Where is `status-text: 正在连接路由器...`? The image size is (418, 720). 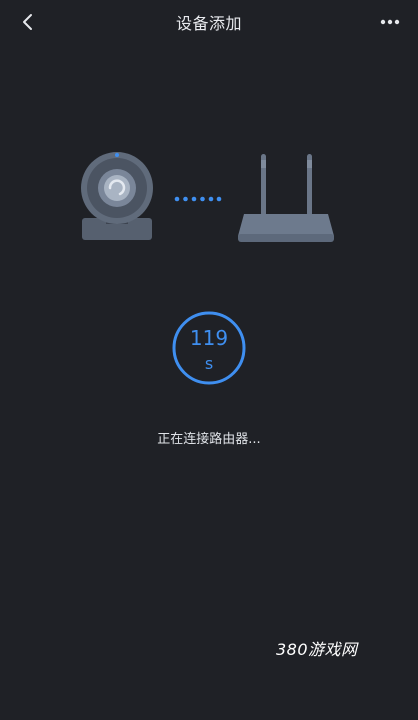 status-text: 正在连接路由器... is located at coordinates (209, 439).